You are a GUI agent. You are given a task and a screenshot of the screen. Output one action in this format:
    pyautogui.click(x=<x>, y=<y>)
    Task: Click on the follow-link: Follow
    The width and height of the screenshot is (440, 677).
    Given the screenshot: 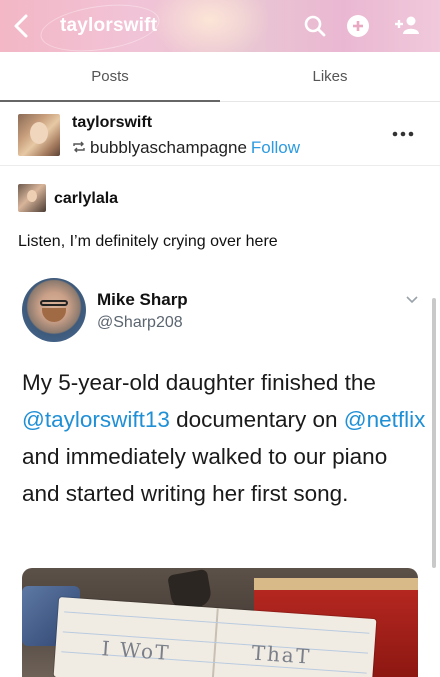 What is the action you would take?
    pyautogui.click(x=275, y=147)
    